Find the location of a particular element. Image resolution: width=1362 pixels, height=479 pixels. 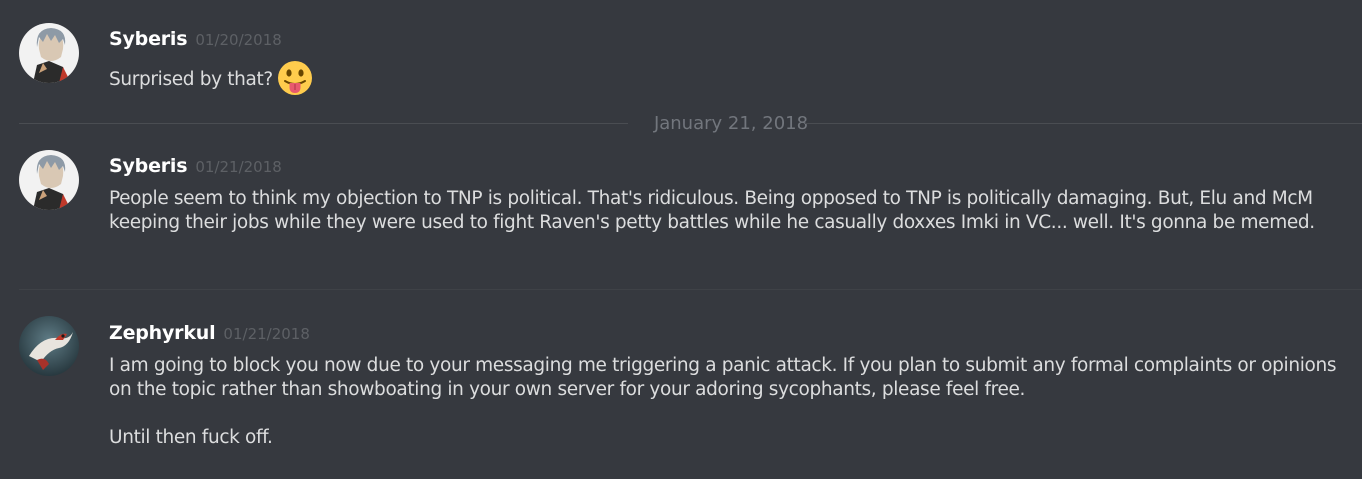

date-divider-label: January 21, 2018 is located at coordinates (731, 123).